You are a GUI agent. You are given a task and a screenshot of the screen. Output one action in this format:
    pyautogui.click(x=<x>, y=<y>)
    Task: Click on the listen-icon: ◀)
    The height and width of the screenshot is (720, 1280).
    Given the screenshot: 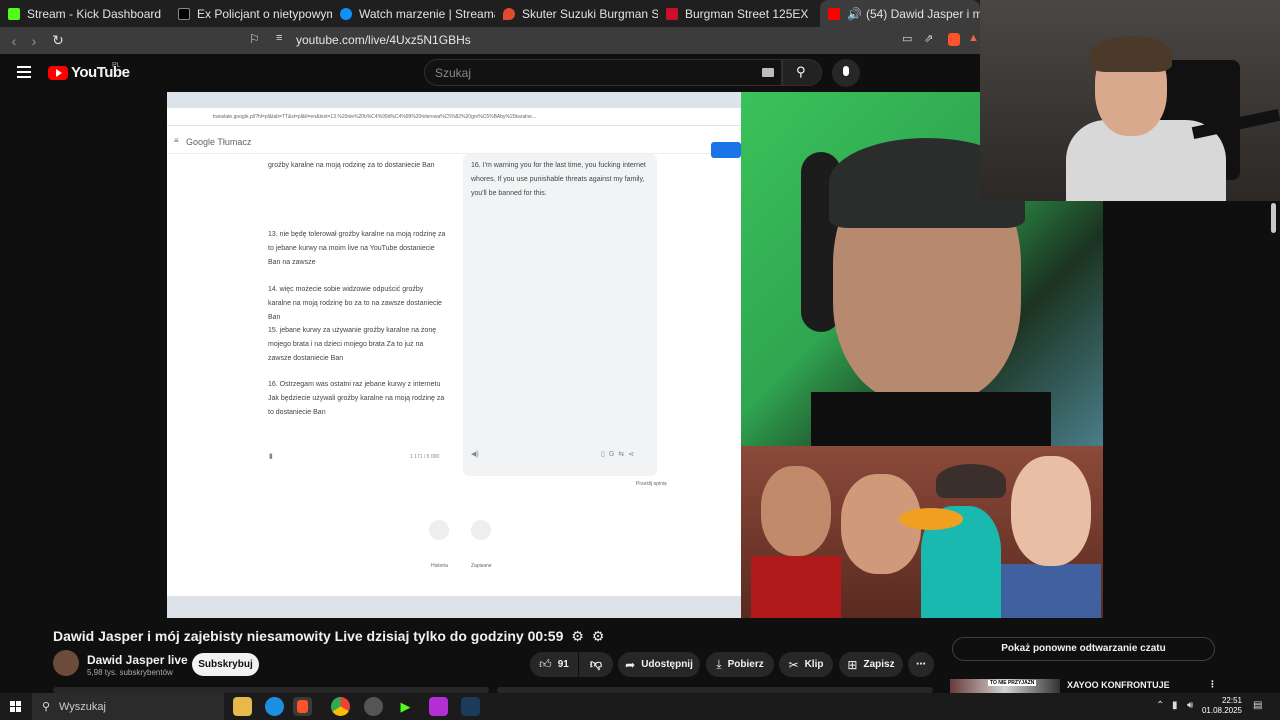 What is the action you would take?
    pyautogui.click(x=475, y=454)
    